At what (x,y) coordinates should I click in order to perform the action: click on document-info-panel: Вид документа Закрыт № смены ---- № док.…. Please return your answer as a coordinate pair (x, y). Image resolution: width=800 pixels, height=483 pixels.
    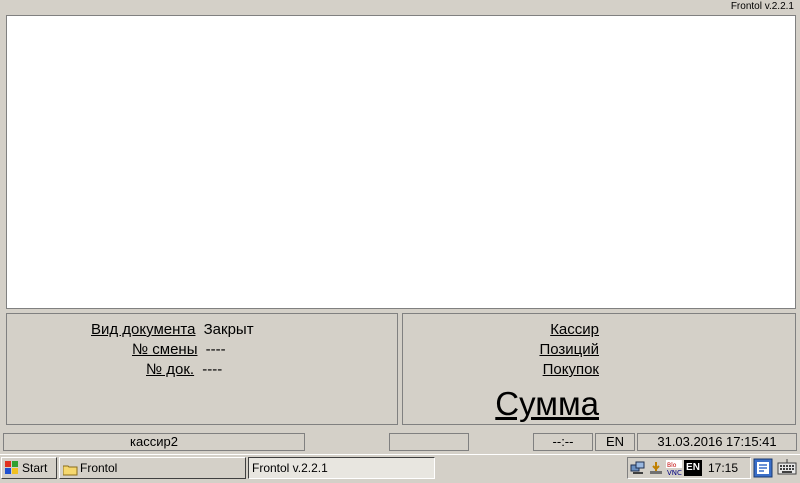
    Looking at the image, I should click on (202, 369).